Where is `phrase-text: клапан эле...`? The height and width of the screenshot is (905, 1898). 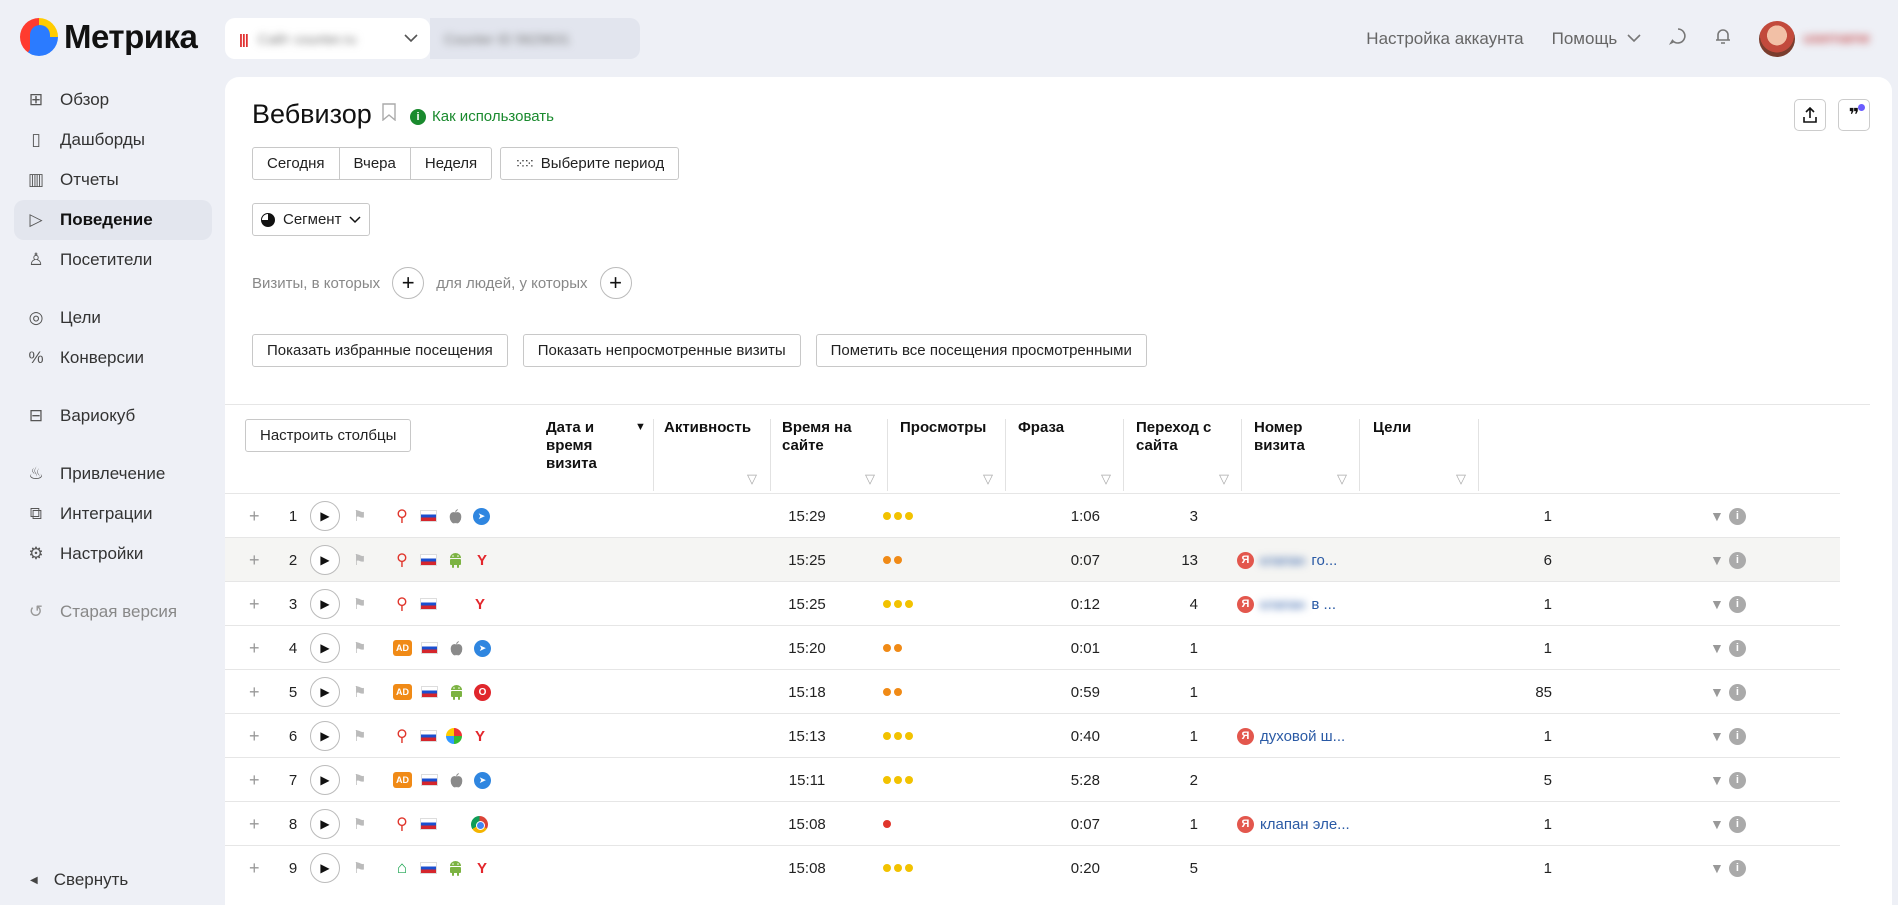
phrase-text: клапан эле... is located at coordinates (1305, 824).